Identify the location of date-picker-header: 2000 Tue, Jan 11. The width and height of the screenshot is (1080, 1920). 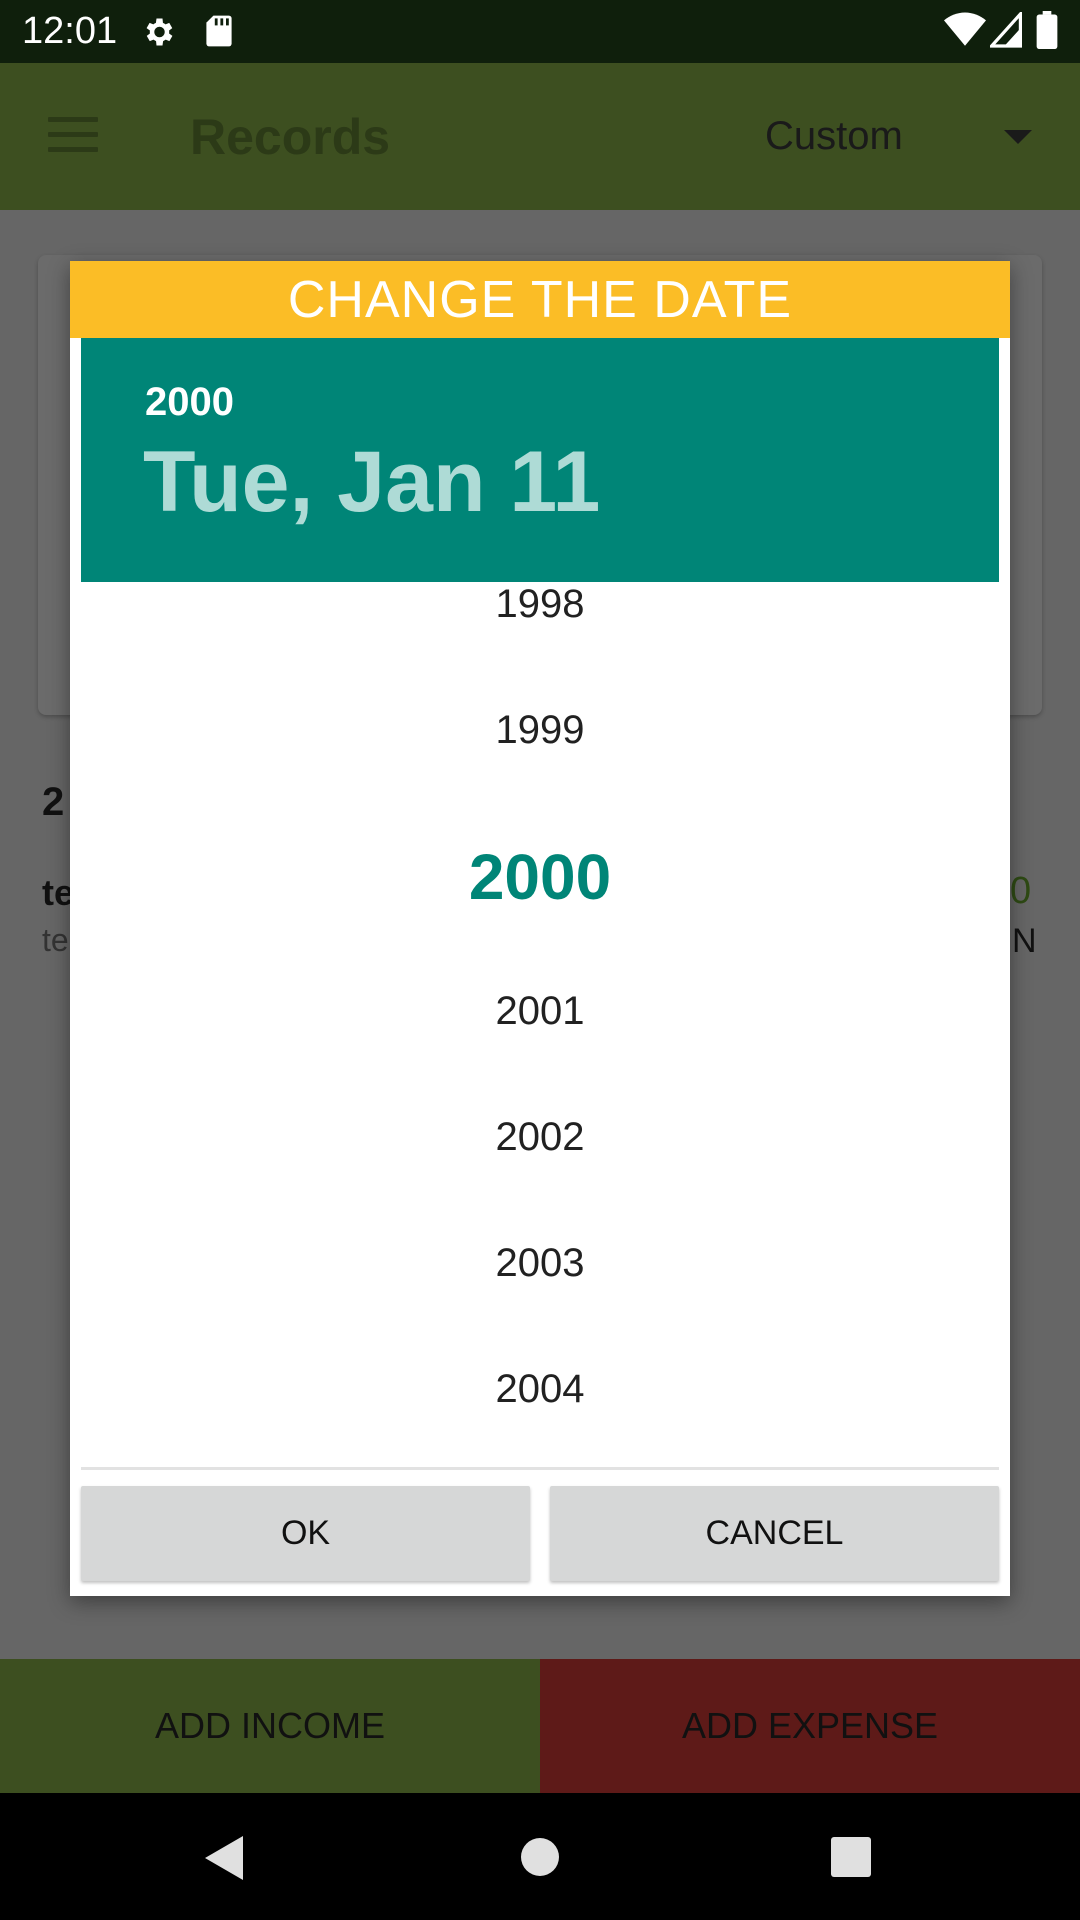
(540, 460).